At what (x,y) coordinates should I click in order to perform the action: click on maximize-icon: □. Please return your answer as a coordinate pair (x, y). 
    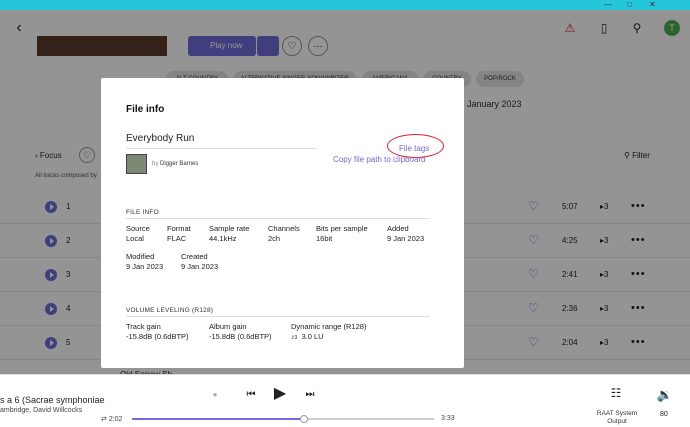
    Looking at the image, I should click on (629, 4).